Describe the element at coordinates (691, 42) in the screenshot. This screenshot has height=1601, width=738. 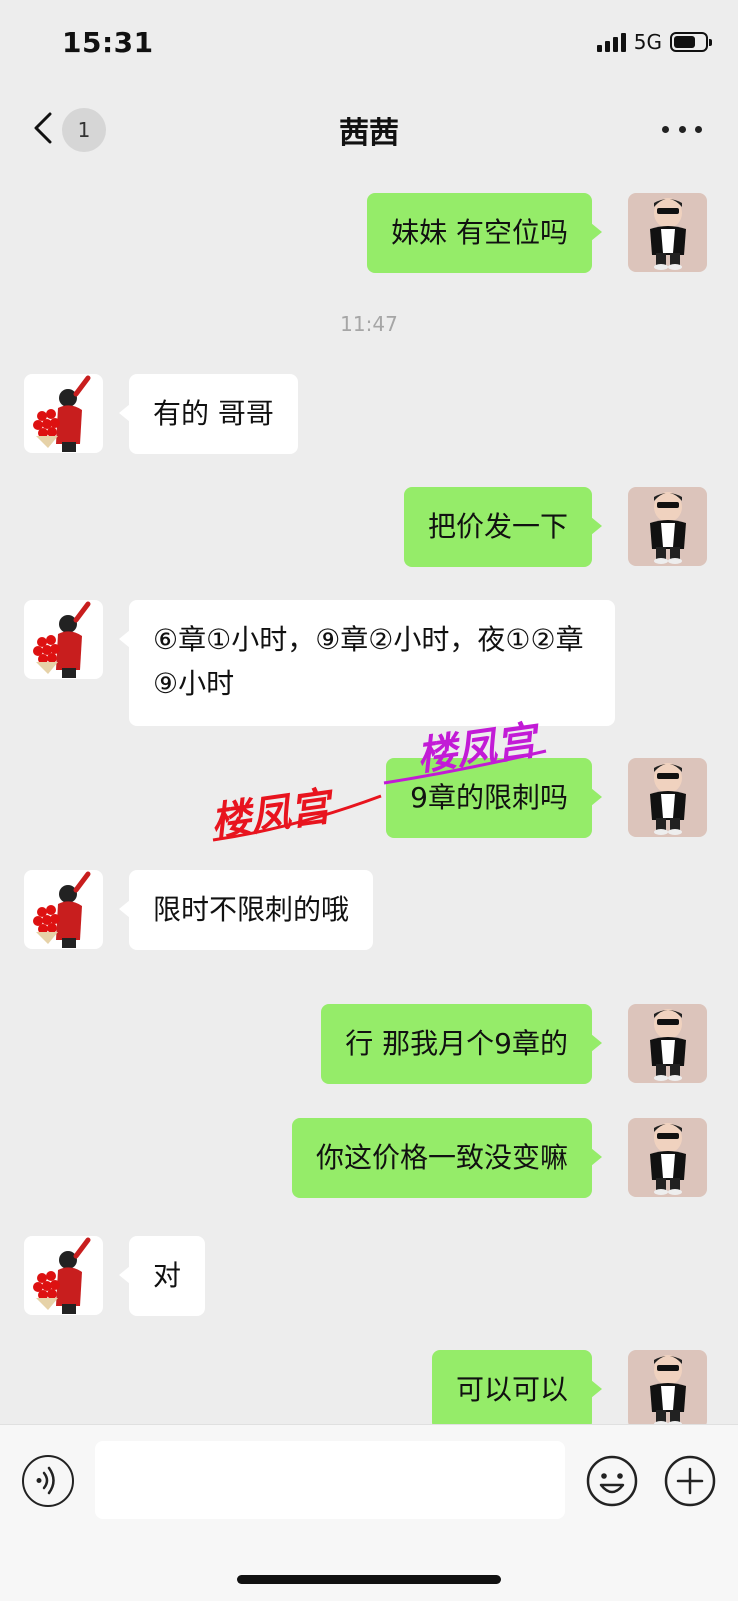
I see `battery-icon` at that location.